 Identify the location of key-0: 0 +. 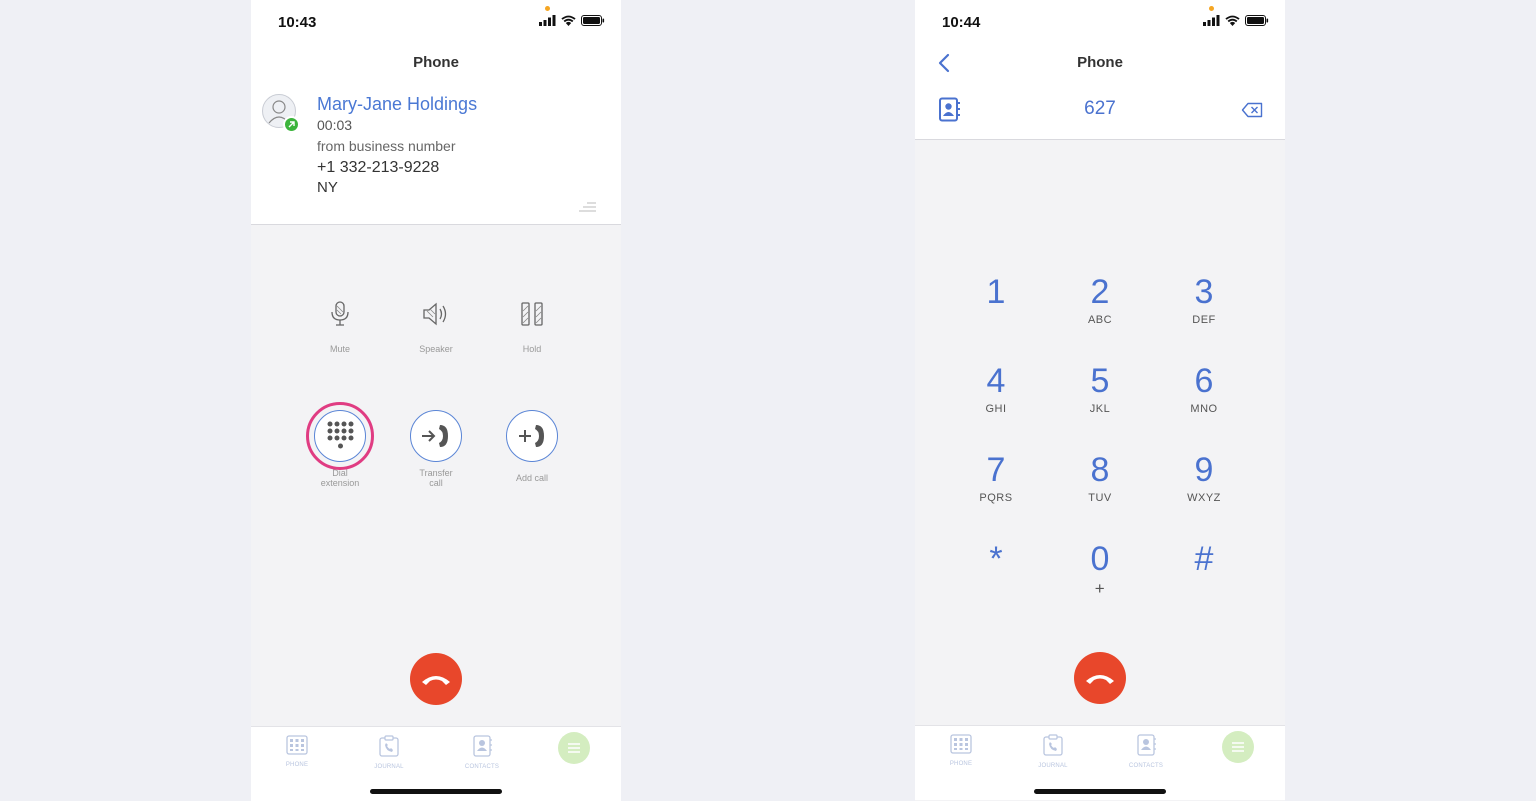
(1100, 583).